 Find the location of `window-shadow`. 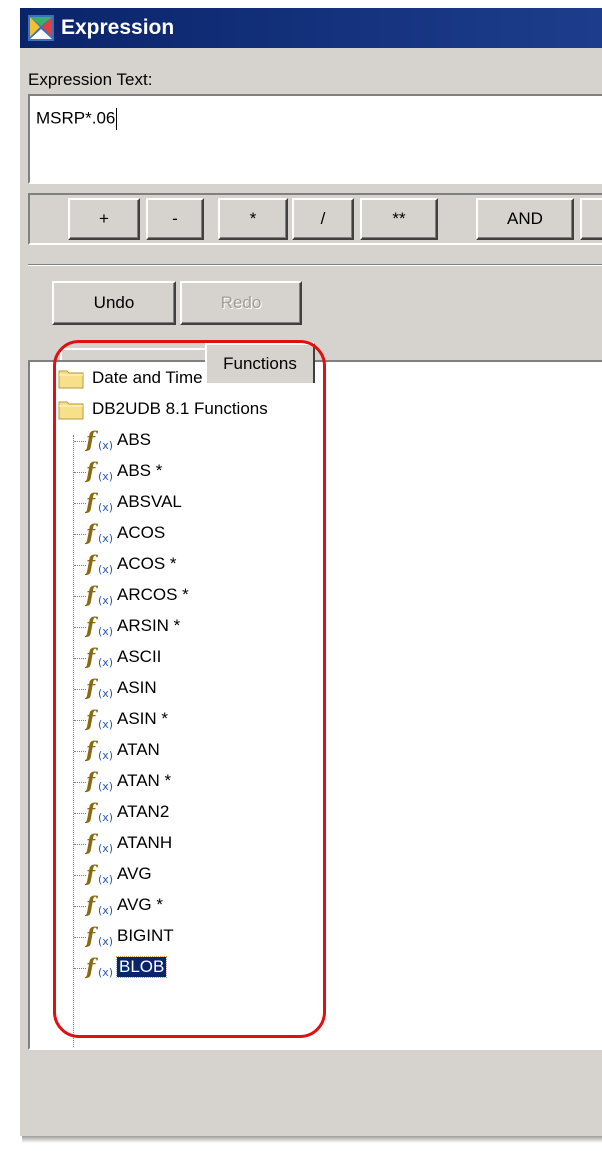

window-shadow is located at coordinates (312, 1139).